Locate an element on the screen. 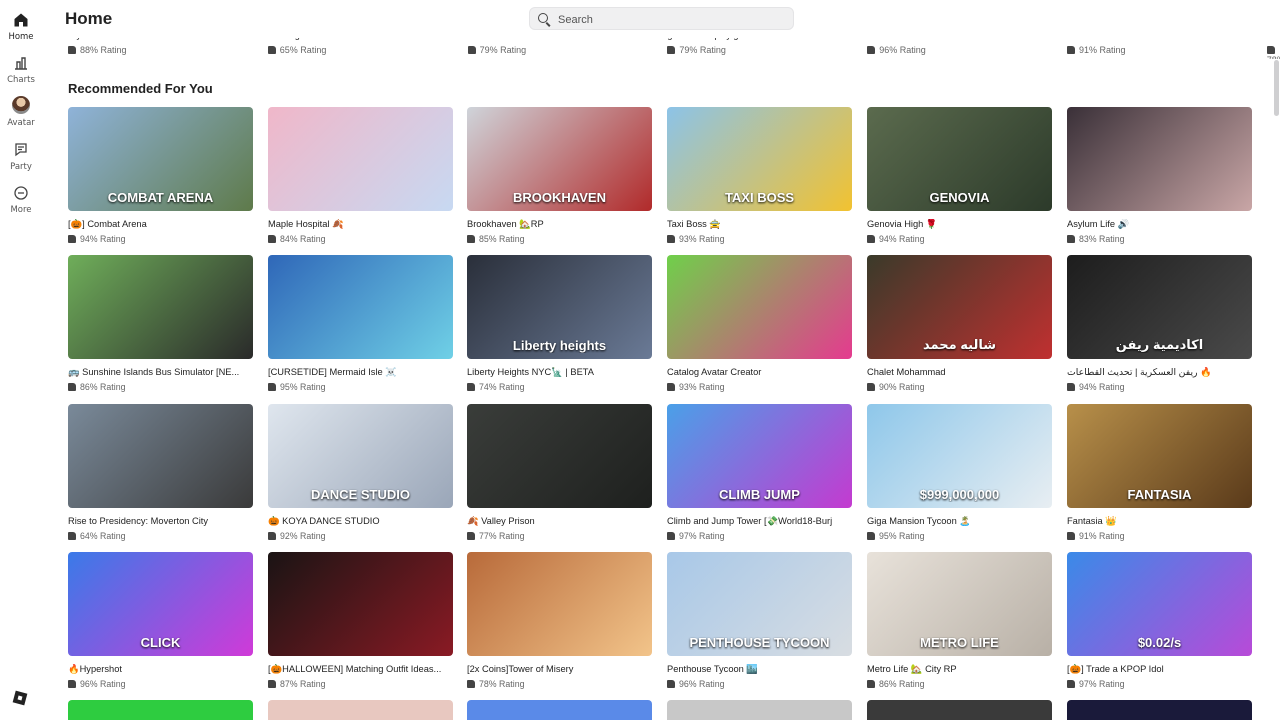 This screenshot has width=1280, height=720. game-tile: Asylum Life 🔊 83% Rating is located at coordinates (1159, 176).